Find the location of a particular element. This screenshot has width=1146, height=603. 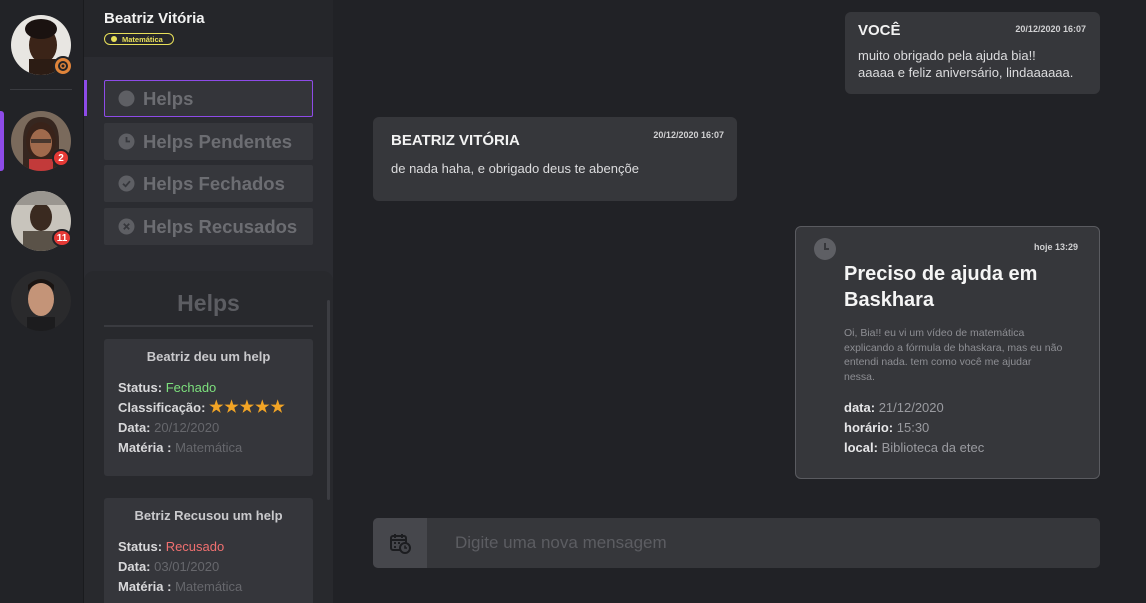

help-card-title: Beatriz deu um help is located at coordinates (208, 356).